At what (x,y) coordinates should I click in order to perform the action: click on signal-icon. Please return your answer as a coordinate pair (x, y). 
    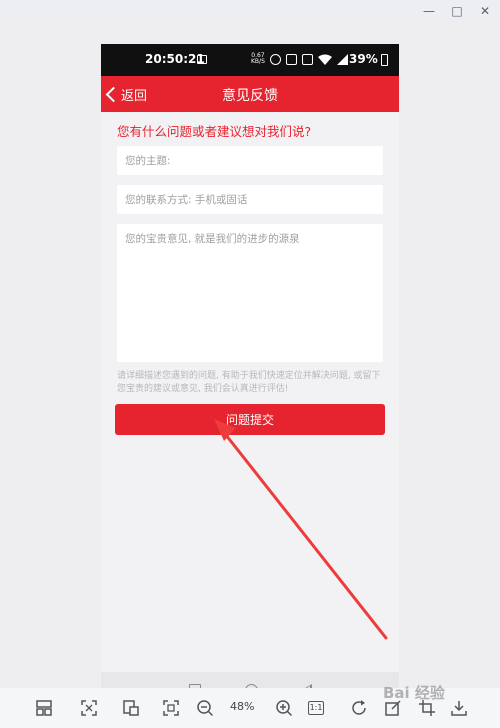
    Looking at the image, I should click on (342, 59).